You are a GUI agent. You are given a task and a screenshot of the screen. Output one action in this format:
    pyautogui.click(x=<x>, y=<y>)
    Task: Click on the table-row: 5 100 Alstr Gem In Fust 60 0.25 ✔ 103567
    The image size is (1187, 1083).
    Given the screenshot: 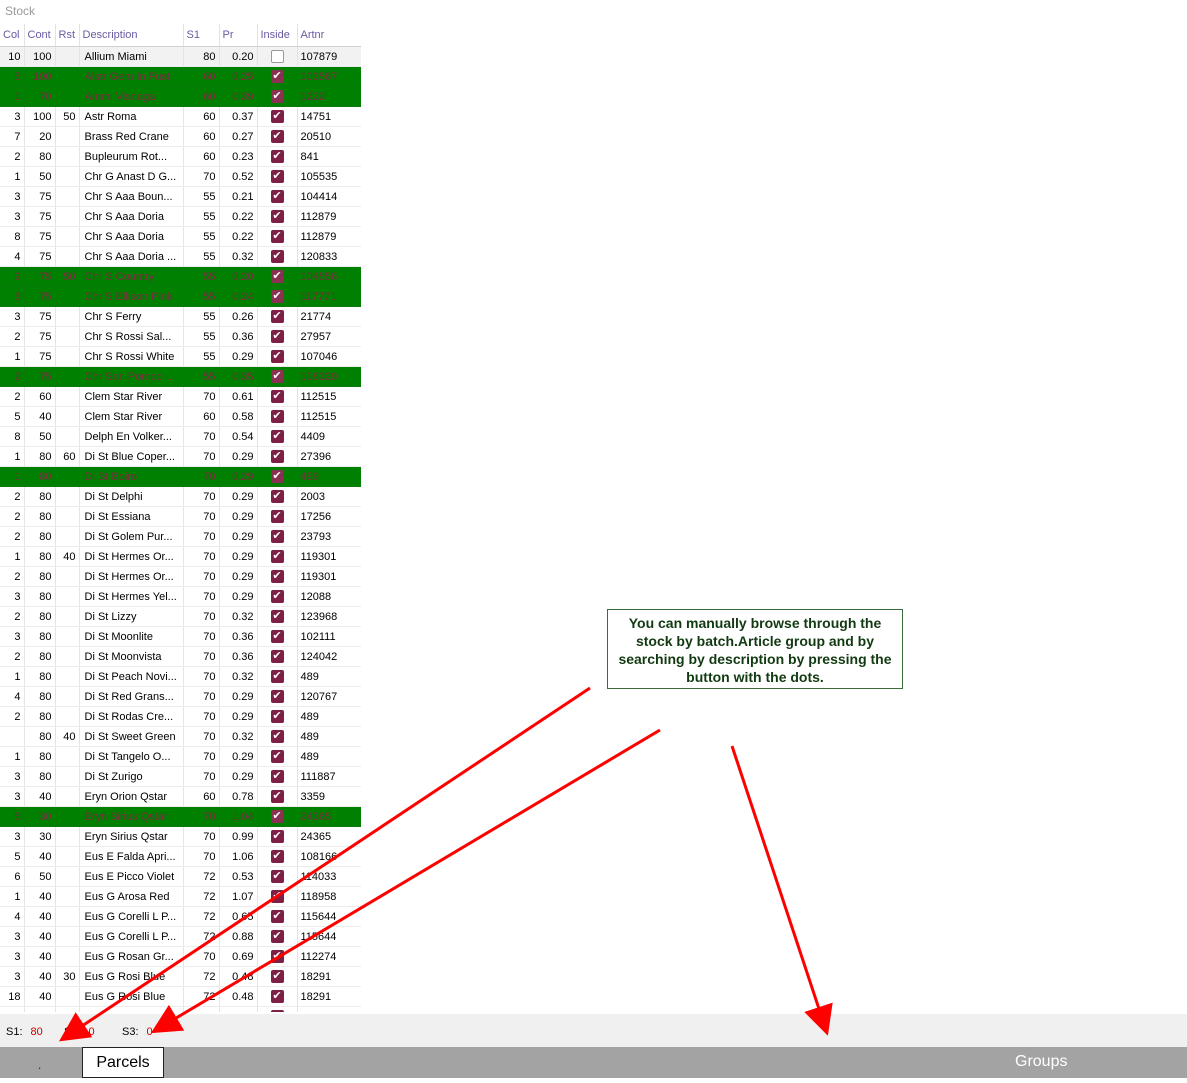 What is the action you would take?
    pyautogui.click(x=180, y=76)
    